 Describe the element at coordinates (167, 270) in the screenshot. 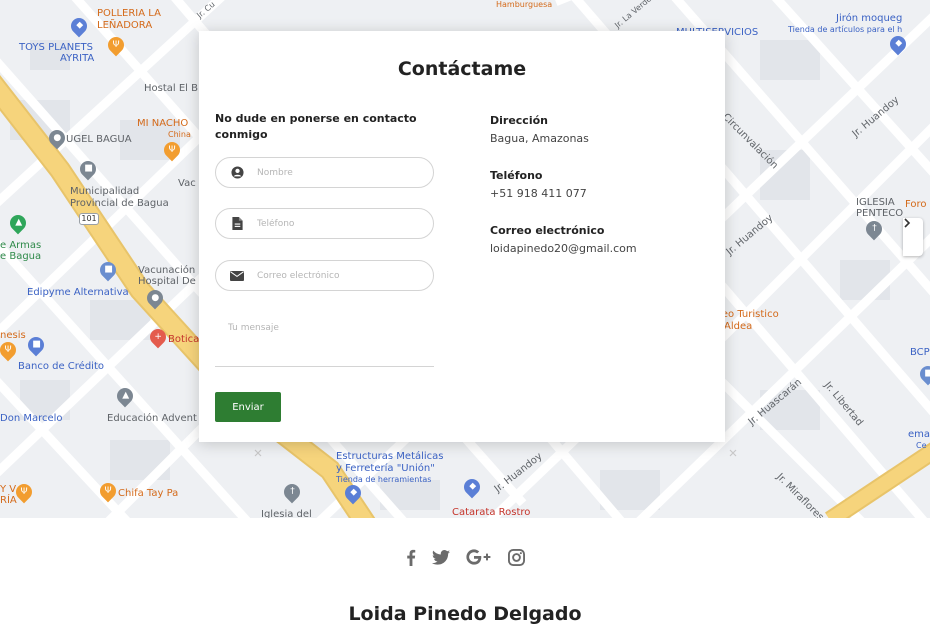

I see `map-label: Vacunación` at that location.